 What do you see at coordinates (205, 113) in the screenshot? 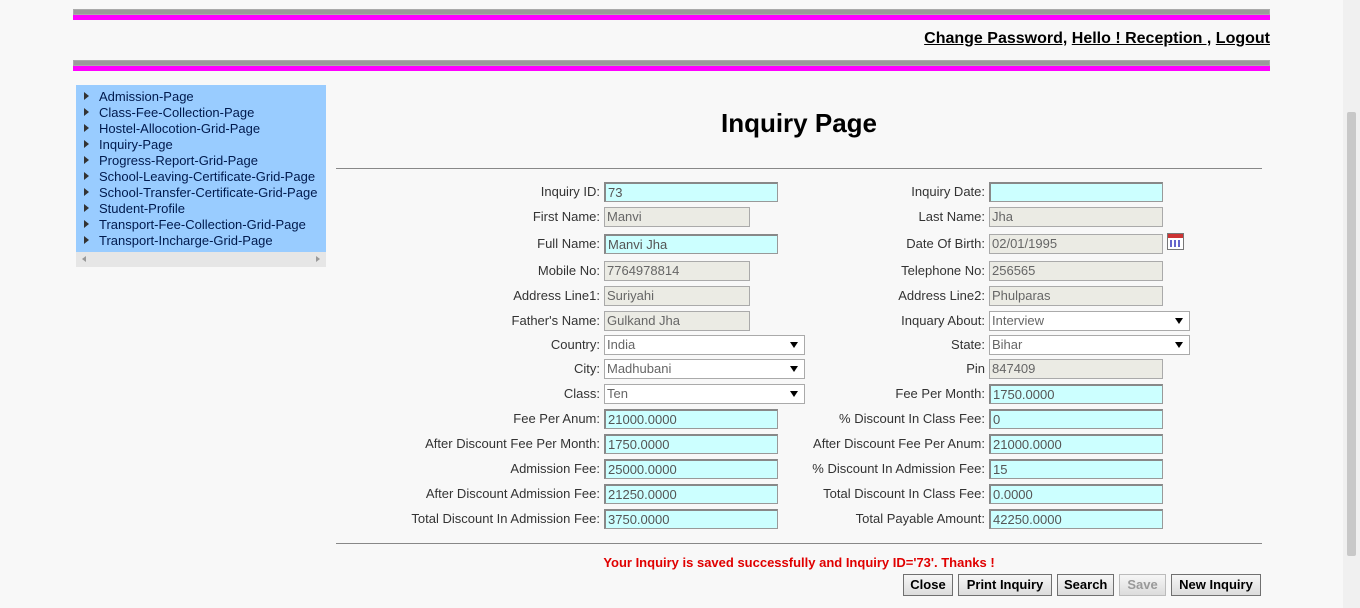
I see `nav-item-class-fee-collection: Class-Fee-Collection-Page` at bounding box center [205, 113].